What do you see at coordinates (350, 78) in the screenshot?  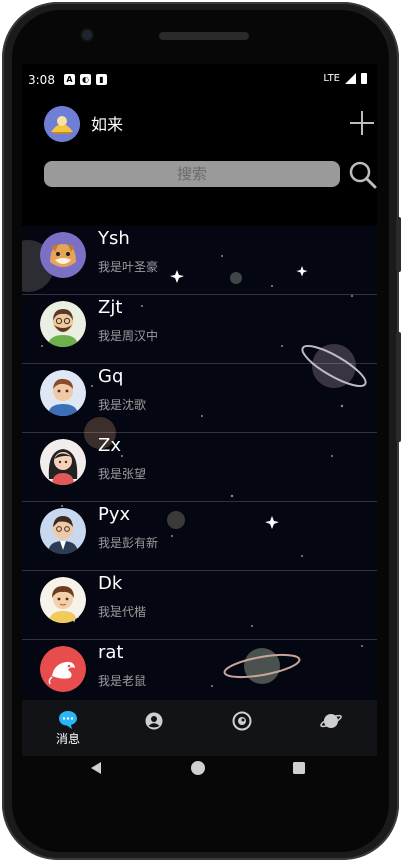 I see `signal-icon` at bounding box center [350, 78].